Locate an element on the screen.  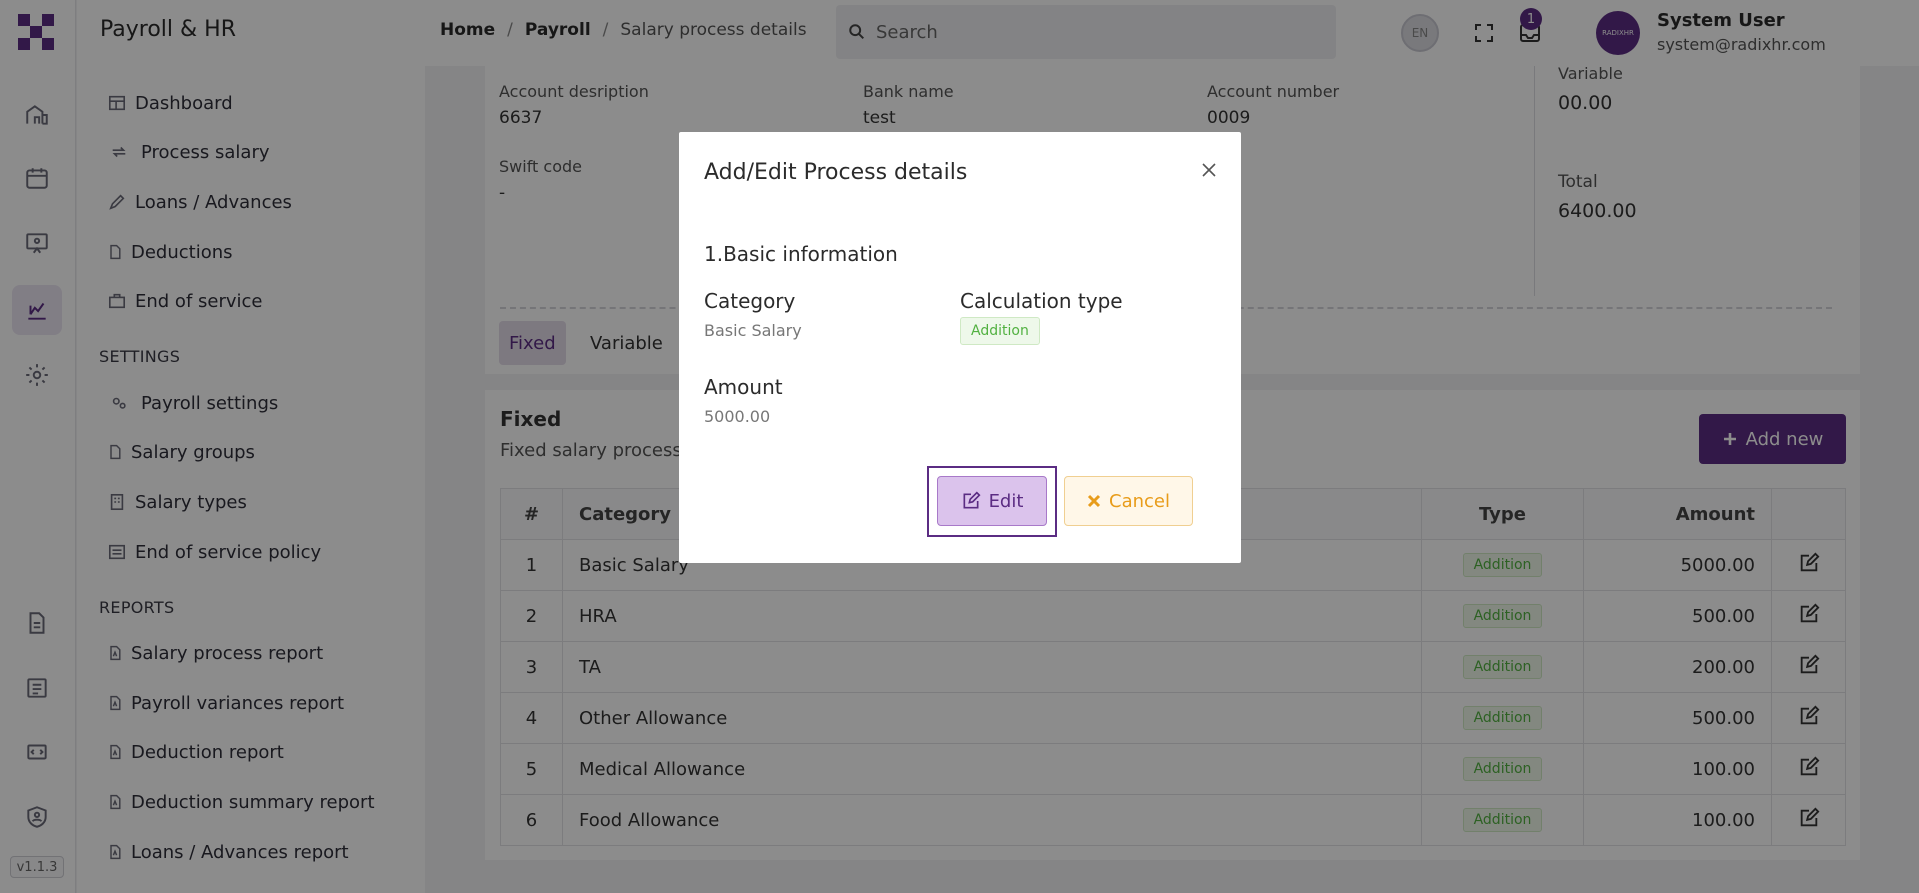
modal-amount-label: Amount is located at coordinates (743, 387).